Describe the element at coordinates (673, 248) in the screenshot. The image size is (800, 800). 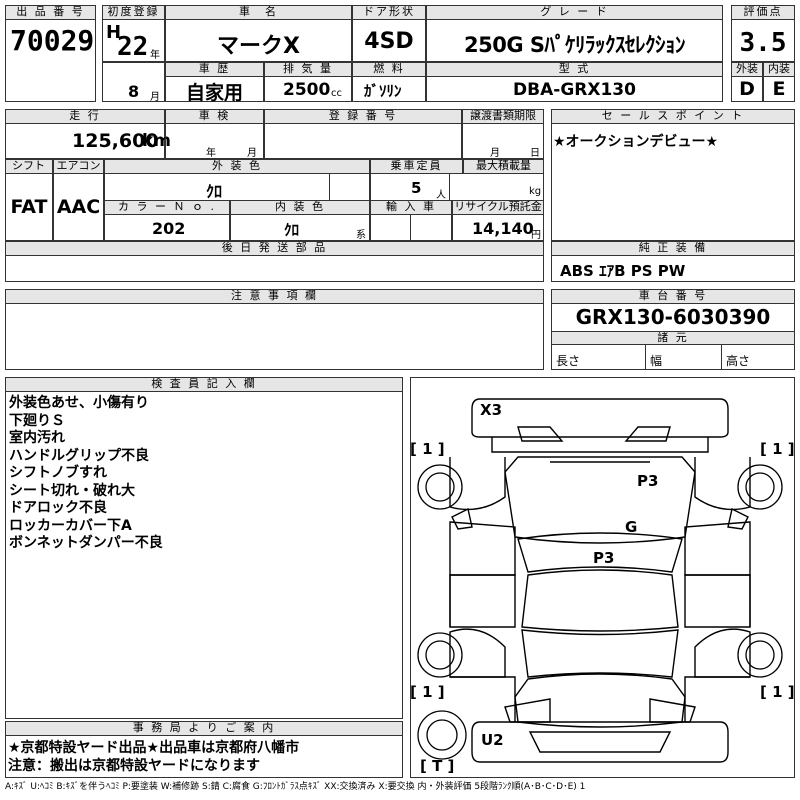
I see `genuine-equipment-header: 純 正 装 備` at that location.